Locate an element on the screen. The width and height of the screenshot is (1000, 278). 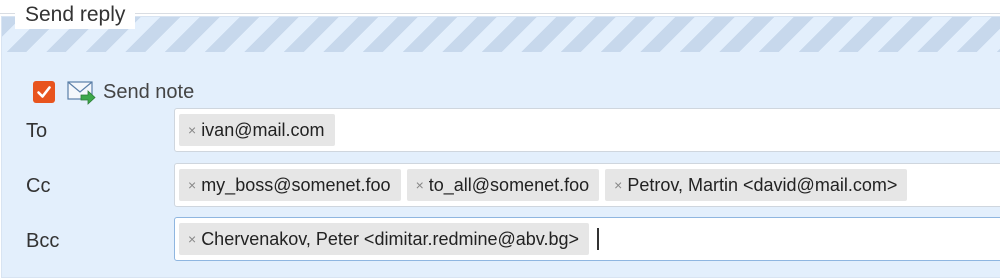
send-note-checkbox is located at coordinates (44, 92).